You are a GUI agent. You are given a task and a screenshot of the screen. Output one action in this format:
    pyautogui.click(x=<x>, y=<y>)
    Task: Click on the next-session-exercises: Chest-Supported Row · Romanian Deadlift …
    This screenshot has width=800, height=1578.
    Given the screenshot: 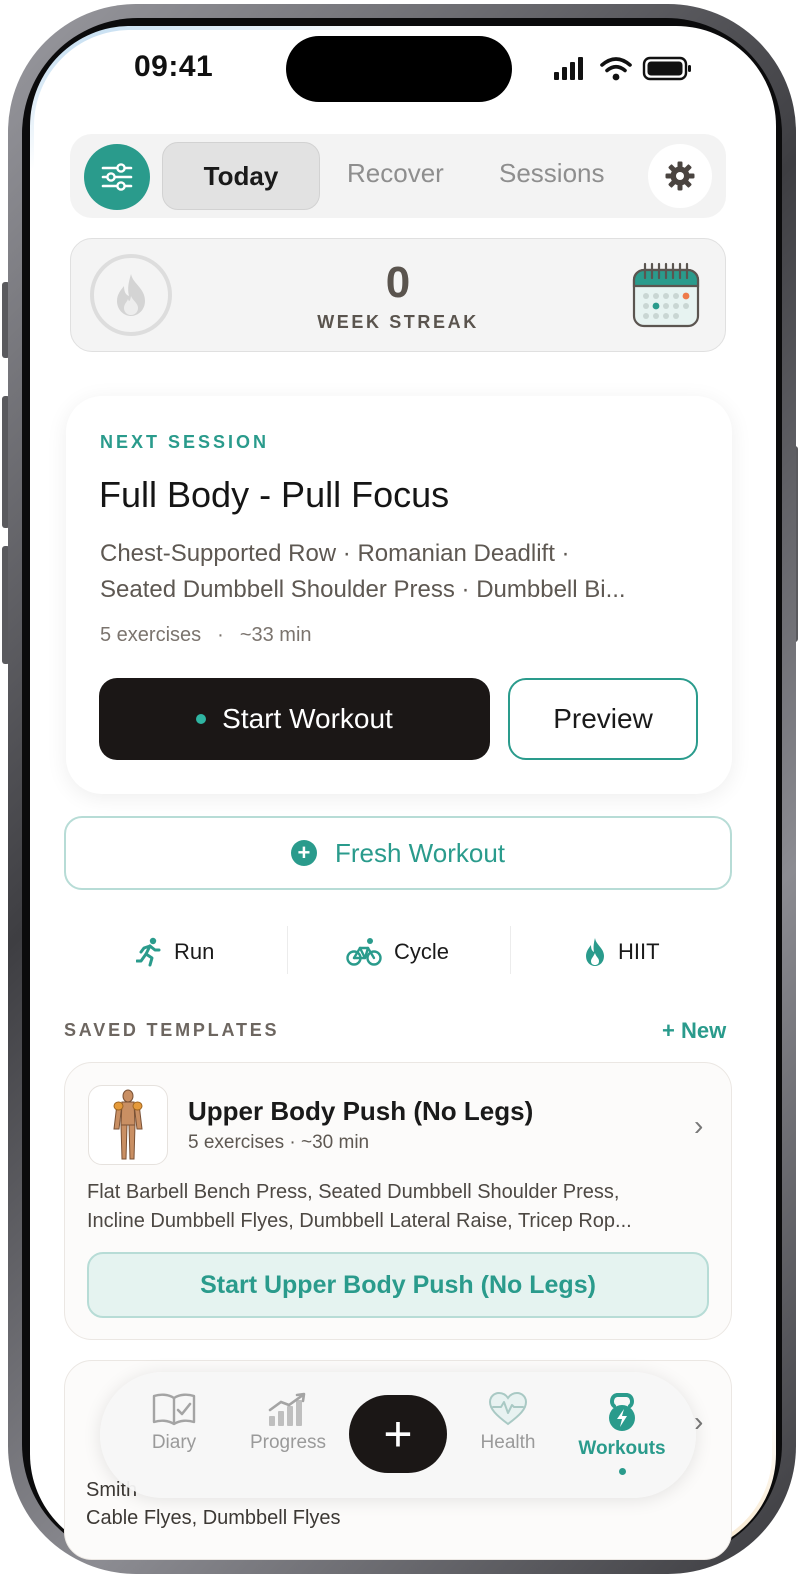 What is the action you would take?
    pyautogui.click(x=400, y=572)
    